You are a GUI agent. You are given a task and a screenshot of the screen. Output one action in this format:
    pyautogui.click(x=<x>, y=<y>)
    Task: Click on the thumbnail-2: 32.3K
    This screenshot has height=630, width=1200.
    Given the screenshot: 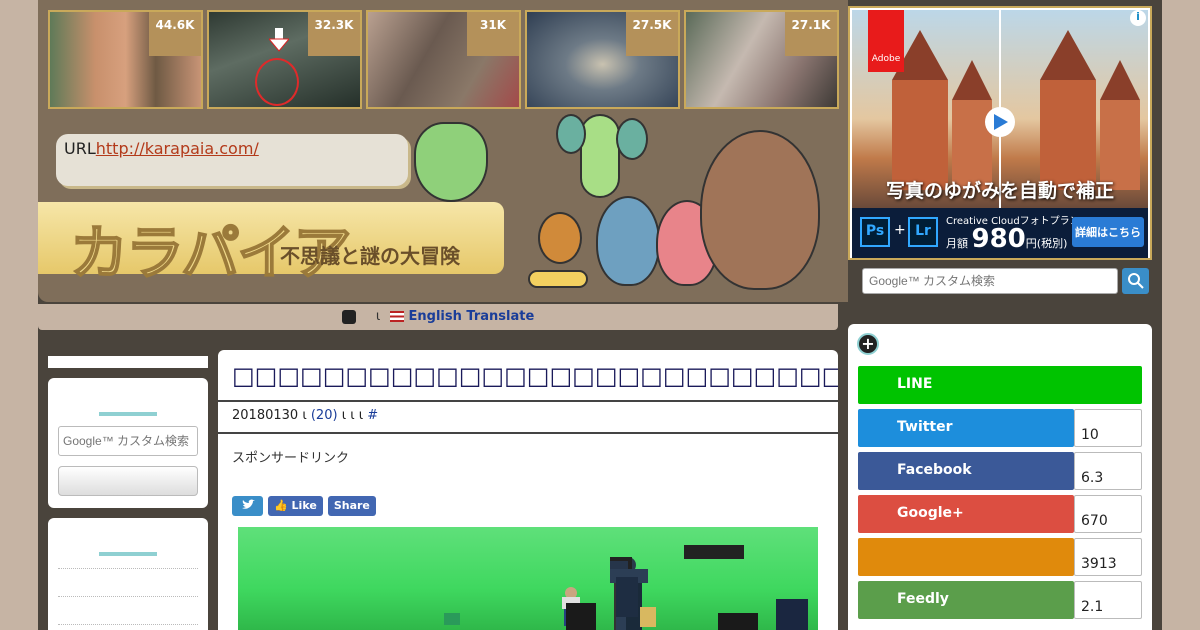 What is the action you would take?
    pyautogui.click(x=284, y=59)
    